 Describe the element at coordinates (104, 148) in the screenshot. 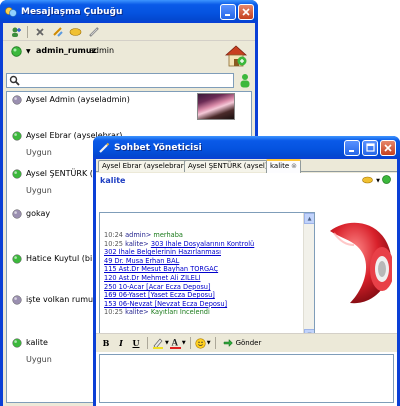

I see `chat-pen-icon` at that location.